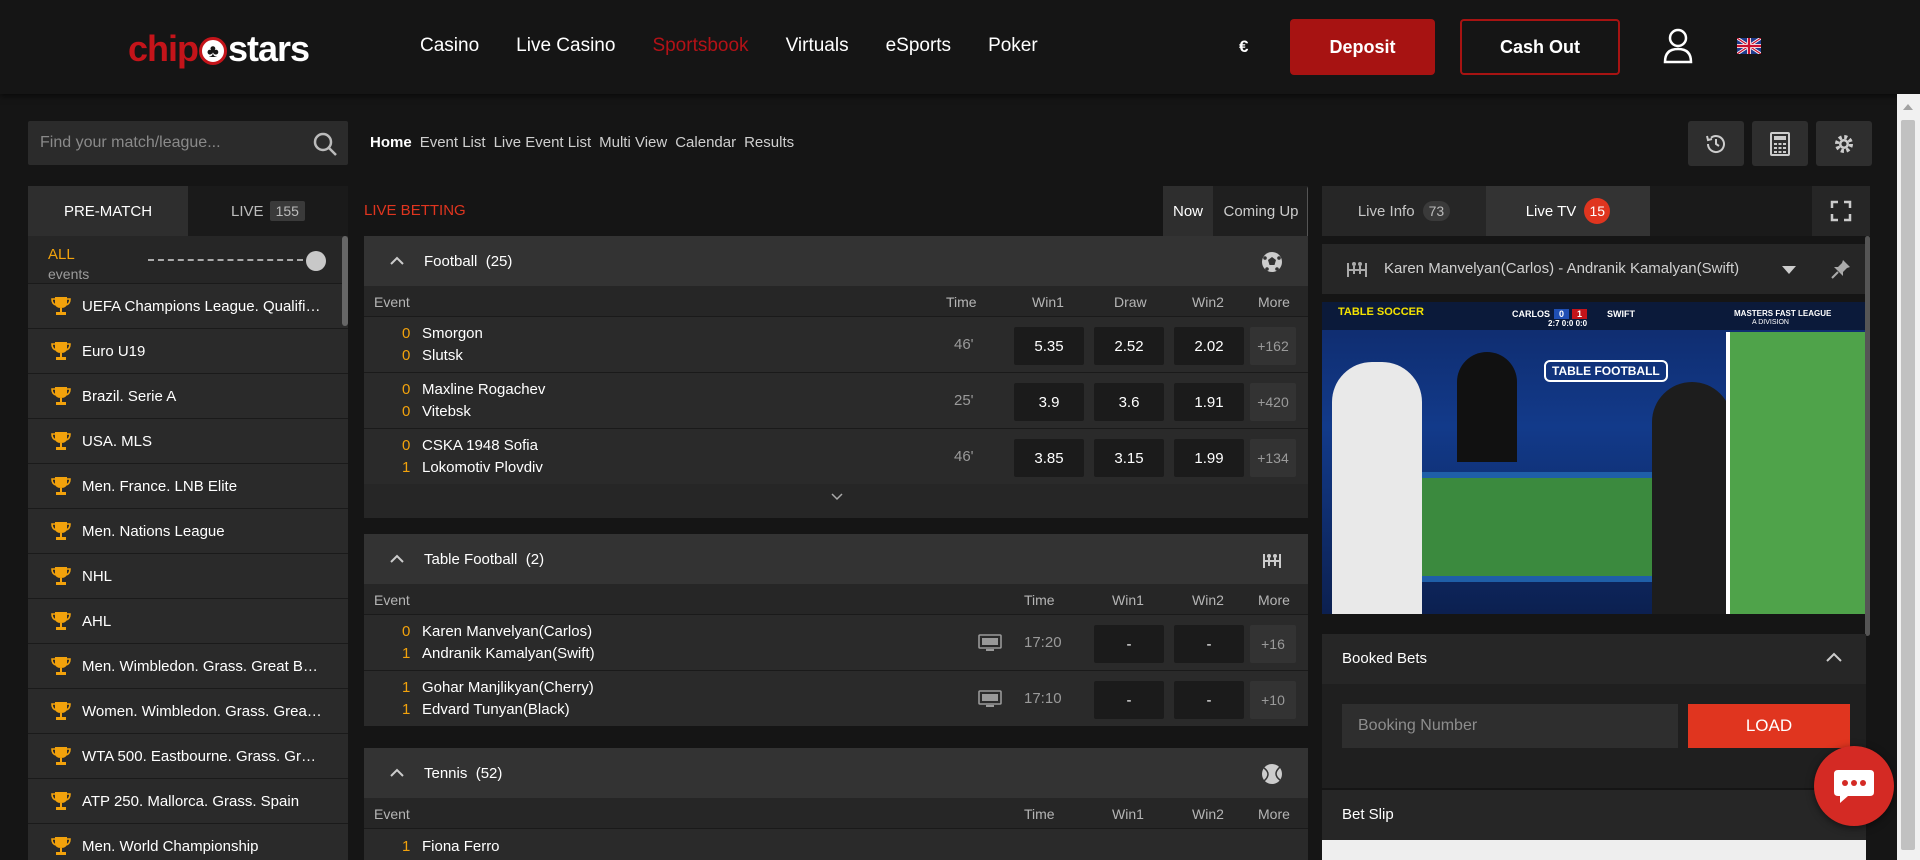  I want to click on time-filter-slider, so click(225, 260).